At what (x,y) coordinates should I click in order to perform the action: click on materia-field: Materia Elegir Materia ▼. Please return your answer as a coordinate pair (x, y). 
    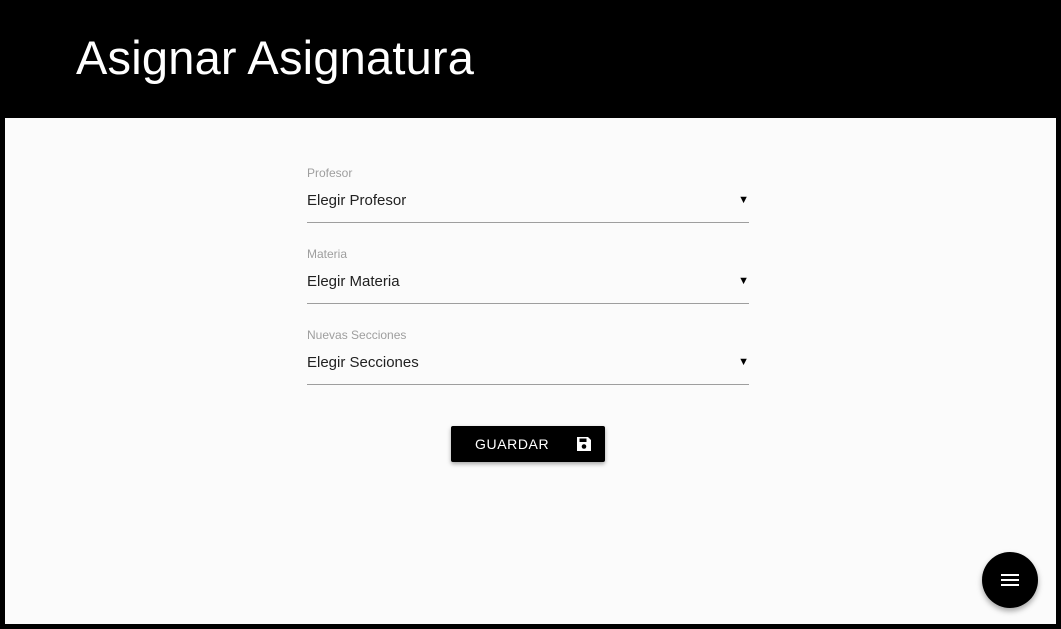
    Looking at the image, I should click on (528, 287).